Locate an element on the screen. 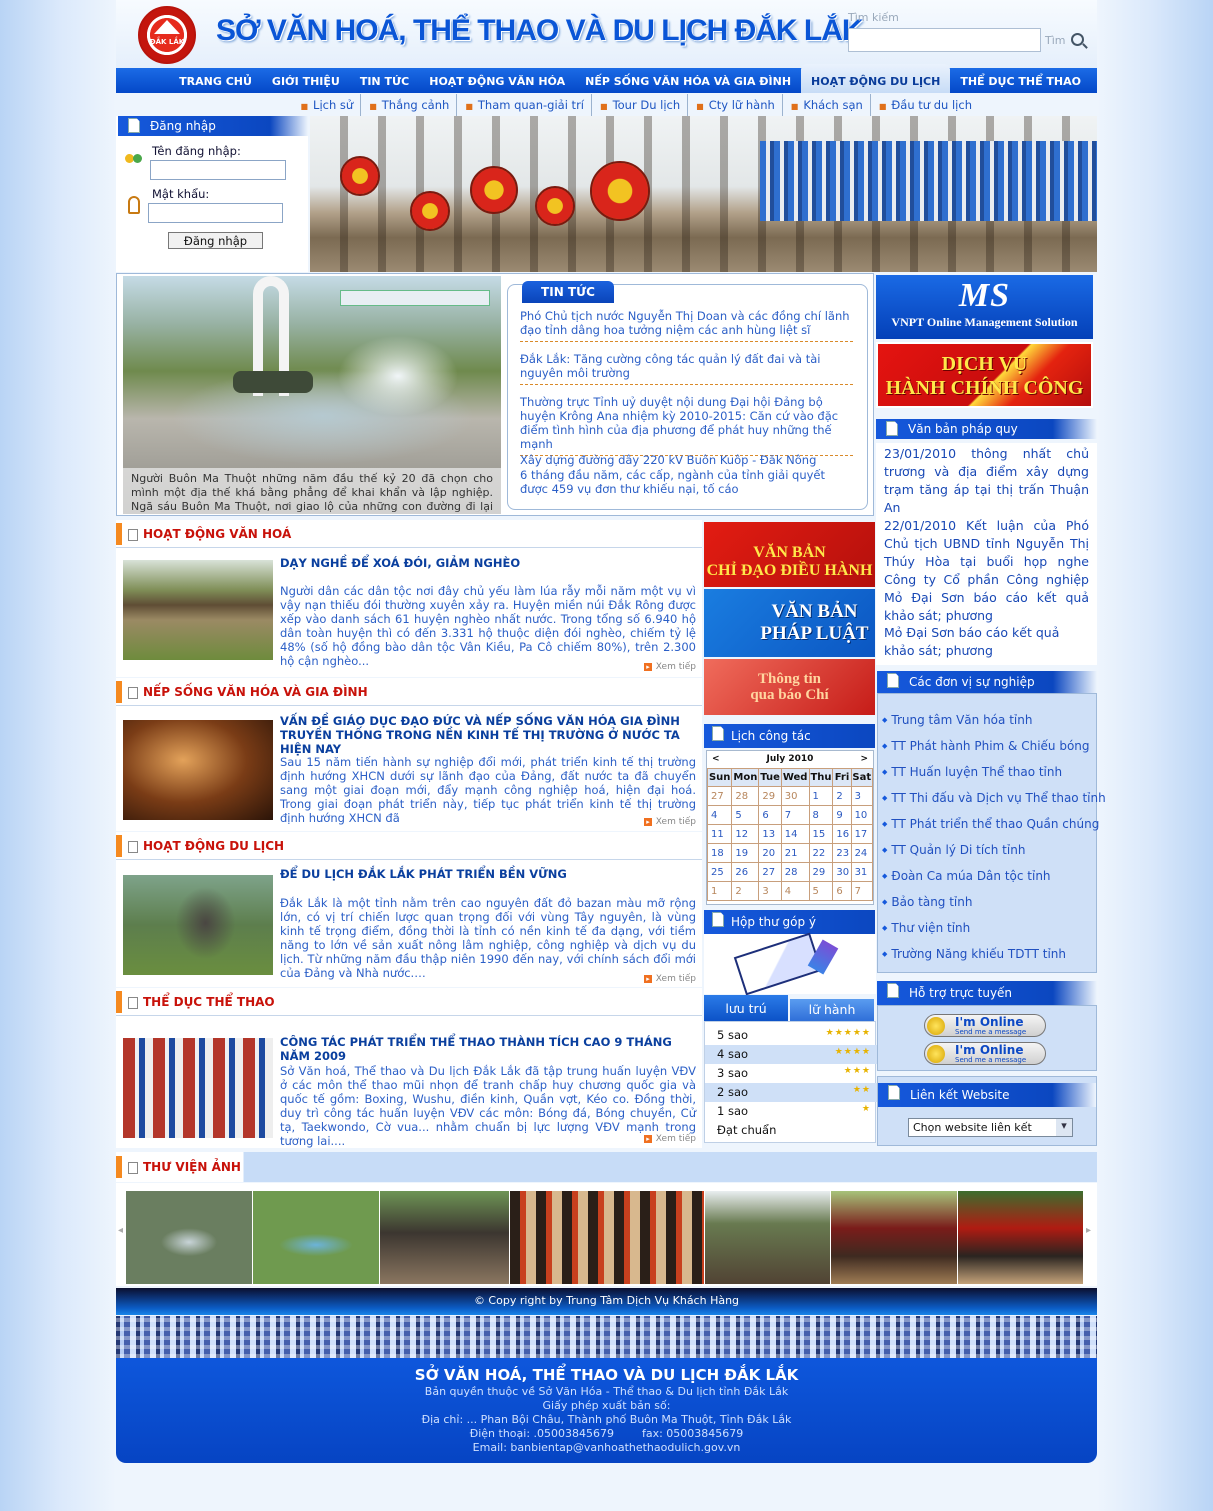 The width and height of the screenshot is (1213, 1511). calendar-day: 17 is located at coordinates (862, 834).